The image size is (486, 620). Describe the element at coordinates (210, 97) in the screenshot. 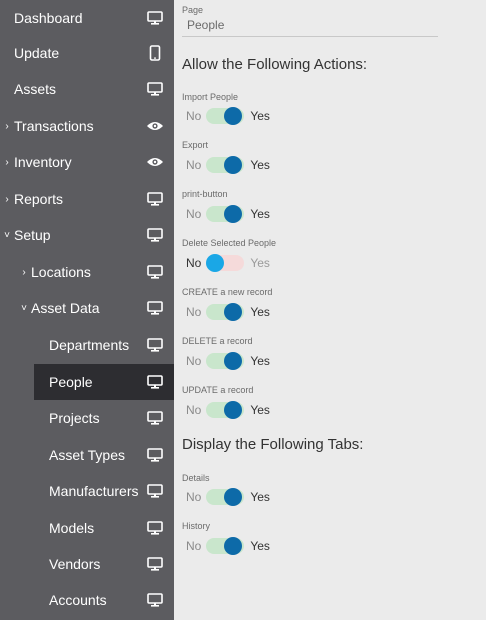

I see `option-label: Import People` at that location.